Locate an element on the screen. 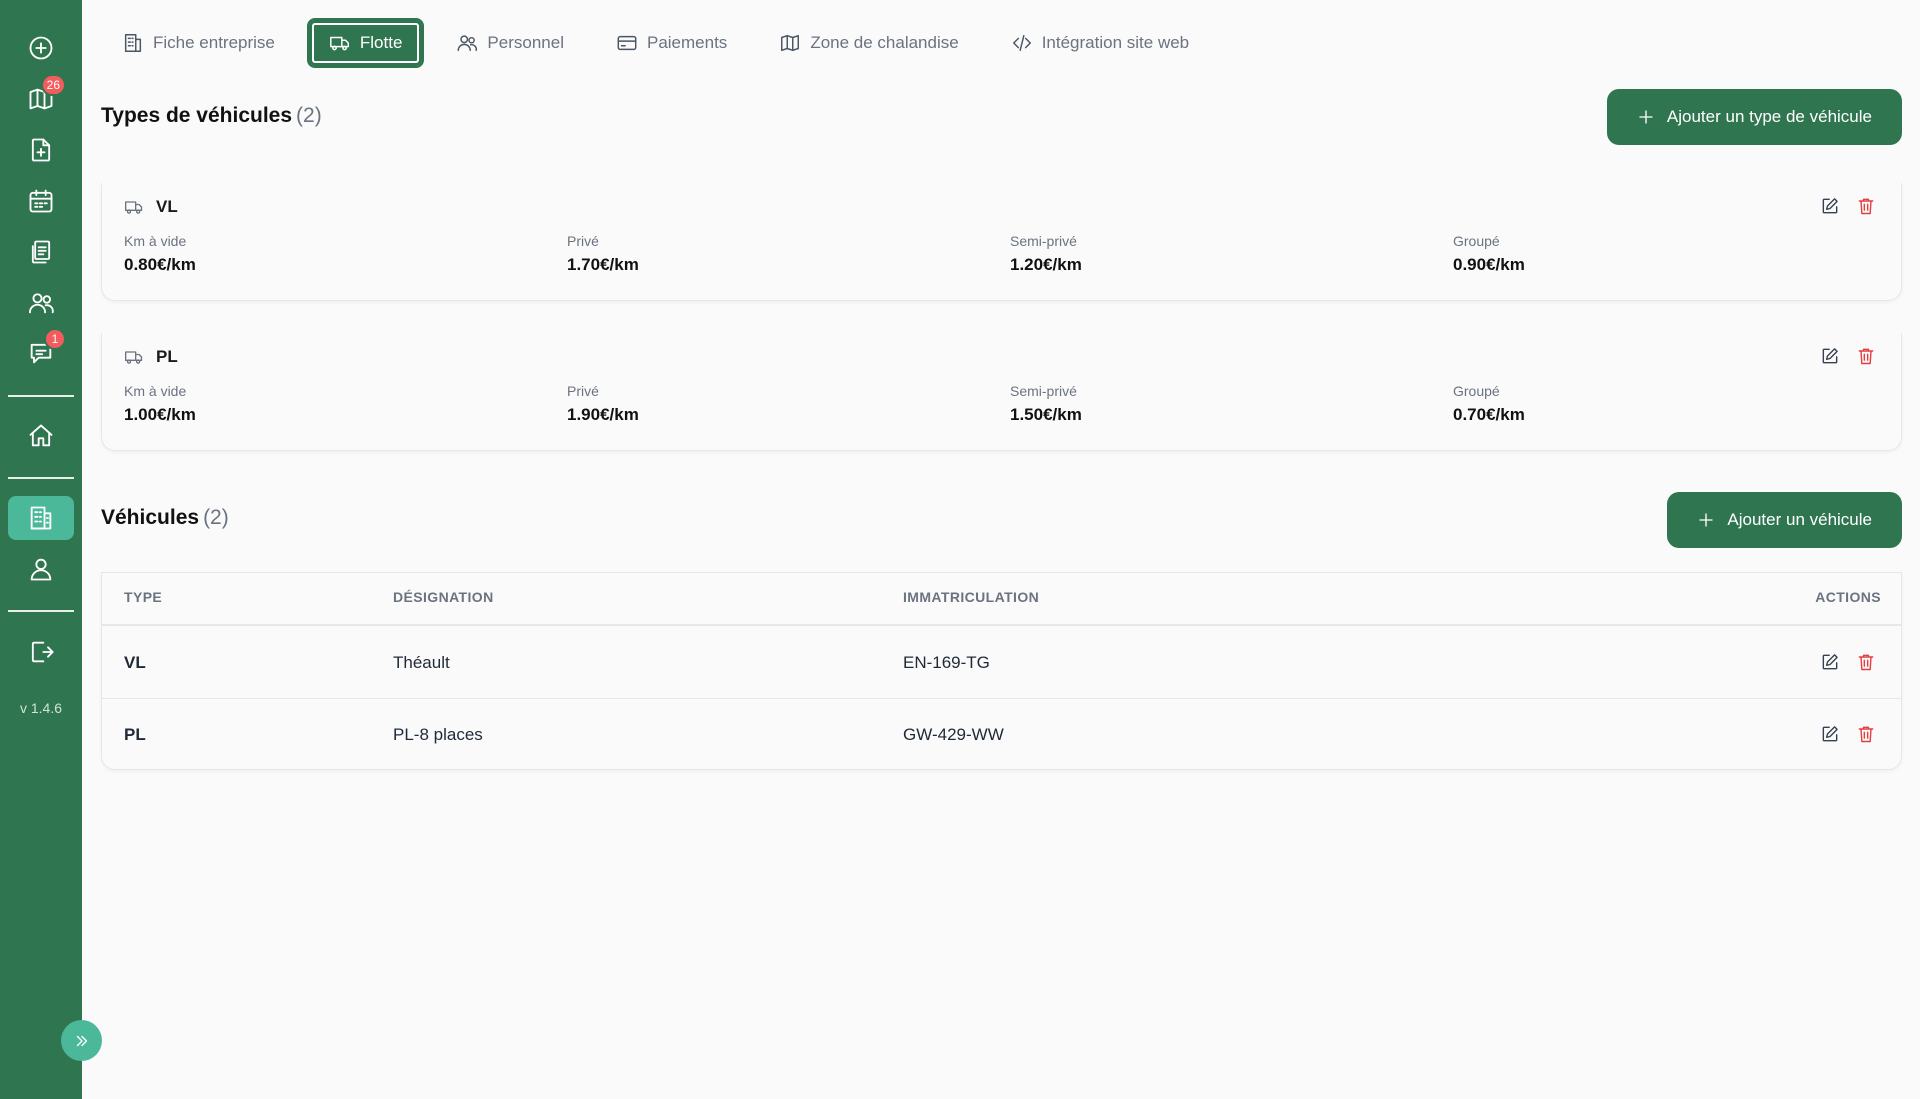  map-icon: 26 is located at coordinates (43, 97).